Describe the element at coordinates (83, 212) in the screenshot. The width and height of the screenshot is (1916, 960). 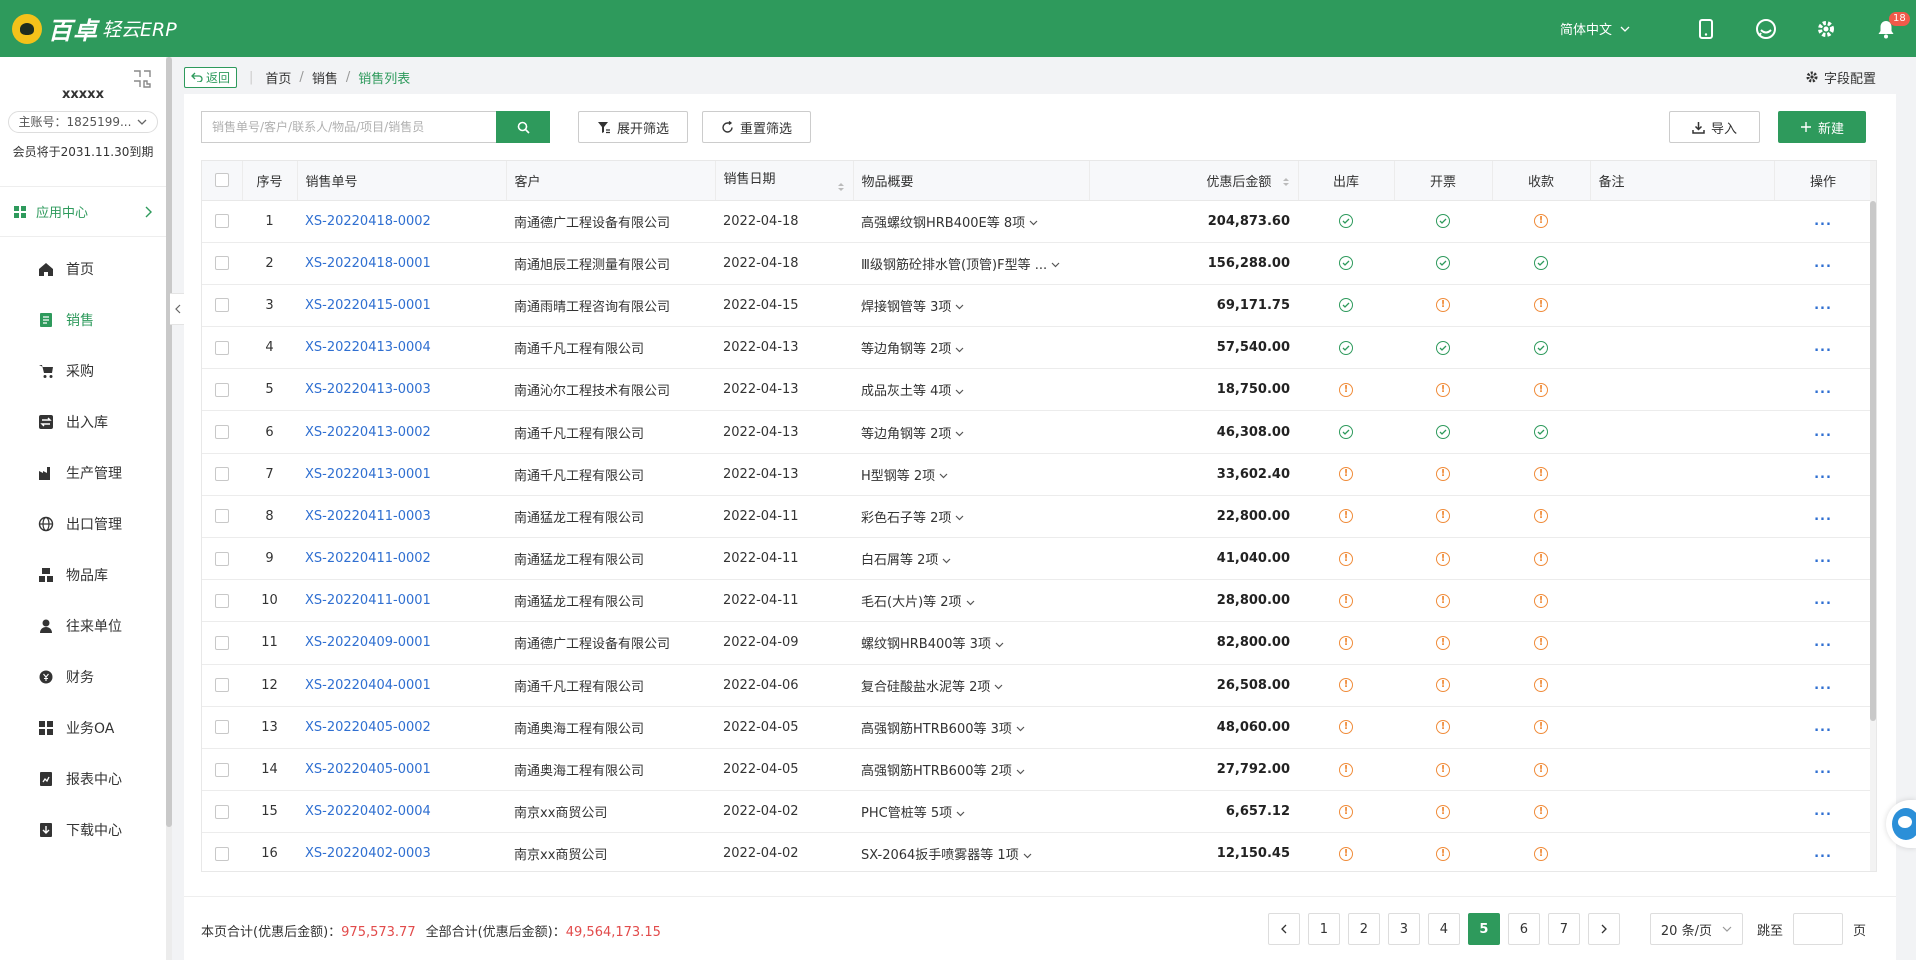
I see `app-center-link: 应用中心` at that location.